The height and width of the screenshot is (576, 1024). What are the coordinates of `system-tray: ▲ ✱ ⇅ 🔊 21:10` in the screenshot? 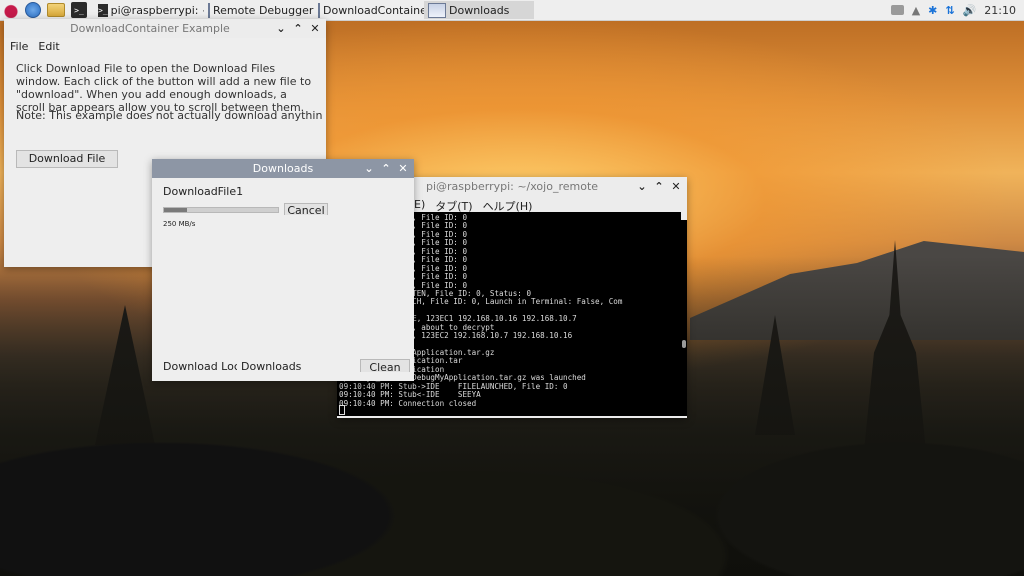 It's located at (957, 10).